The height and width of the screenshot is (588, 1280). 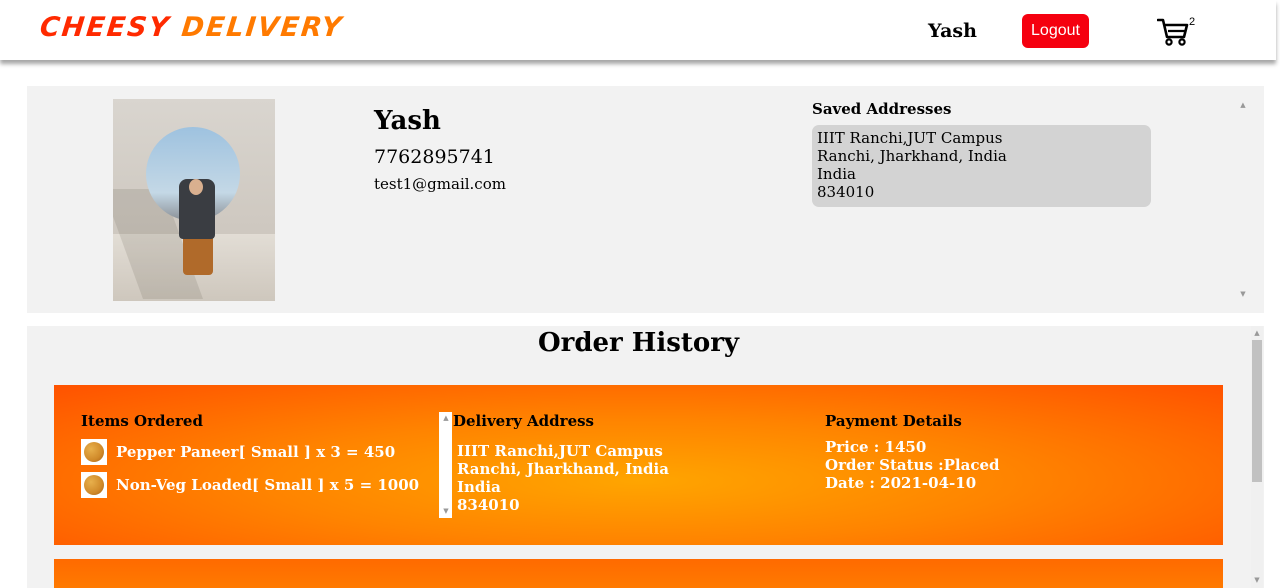 What do you see at coordinates (196, 187) in the screenshot?
I see `photo-person-head` at bounding box center [196, 187].